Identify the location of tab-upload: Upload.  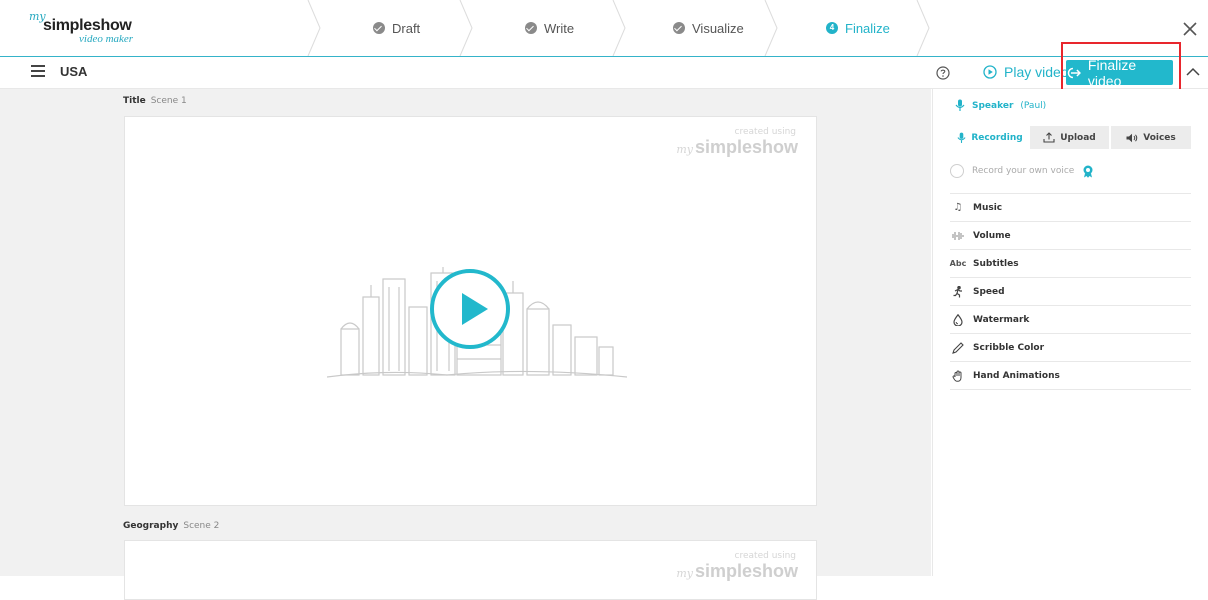
(1070, 137).